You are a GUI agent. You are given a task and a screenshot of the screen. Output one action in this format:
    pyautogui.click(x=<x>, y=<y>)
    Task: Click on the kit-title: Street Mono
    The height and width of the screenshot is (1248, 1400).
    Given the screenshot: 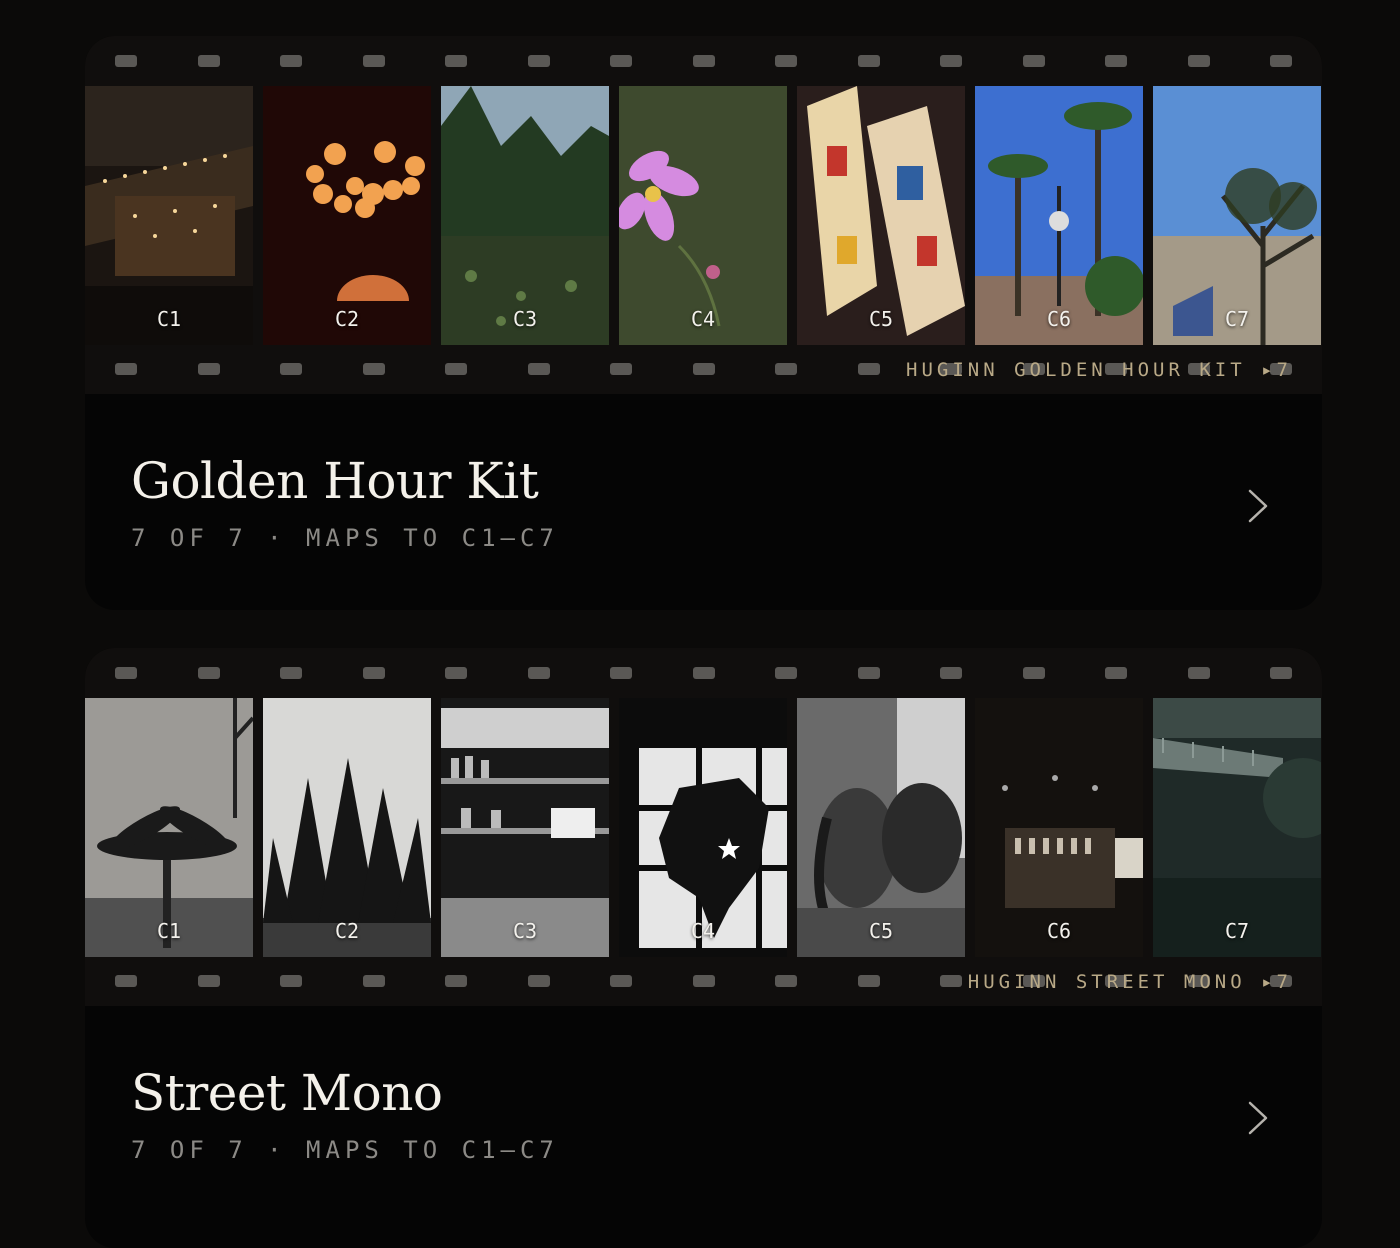 What is the action you would take?
    pyautogui.click(x=287, y=1093)
    